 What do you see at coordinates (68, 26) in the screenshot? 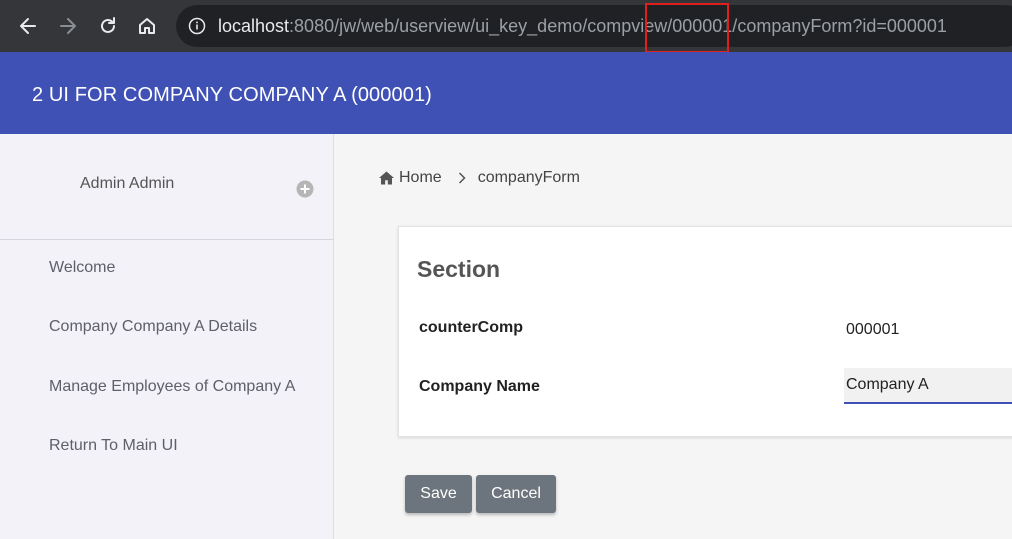
I see `forward-arrow-icon` at bounding box center [68, 26].